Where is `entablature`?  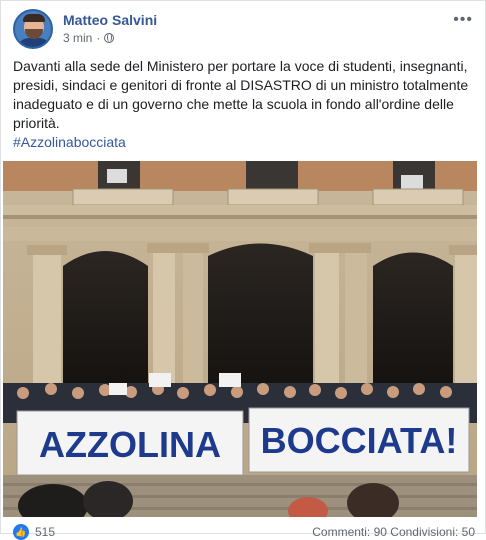
entablature is located at coordinates (240, 234).